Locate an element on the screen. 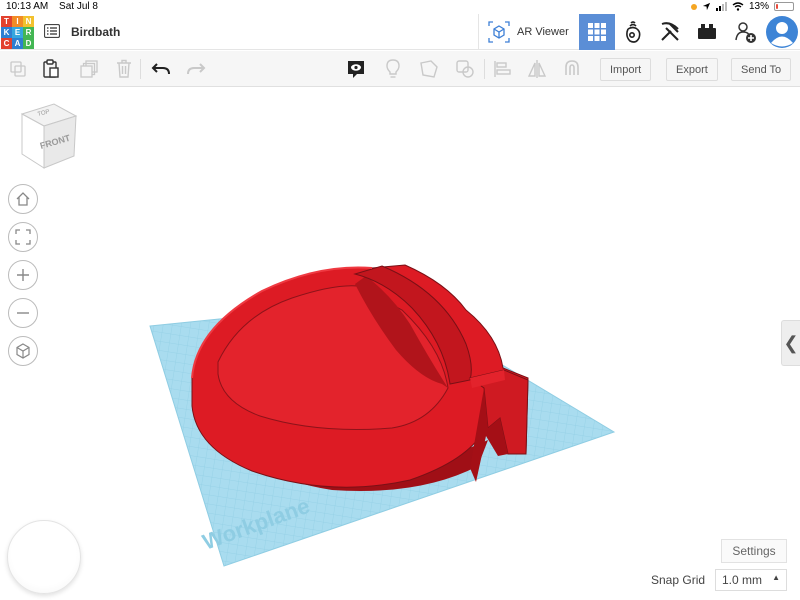  logo-letter: T is located at coordinates (6, 21).